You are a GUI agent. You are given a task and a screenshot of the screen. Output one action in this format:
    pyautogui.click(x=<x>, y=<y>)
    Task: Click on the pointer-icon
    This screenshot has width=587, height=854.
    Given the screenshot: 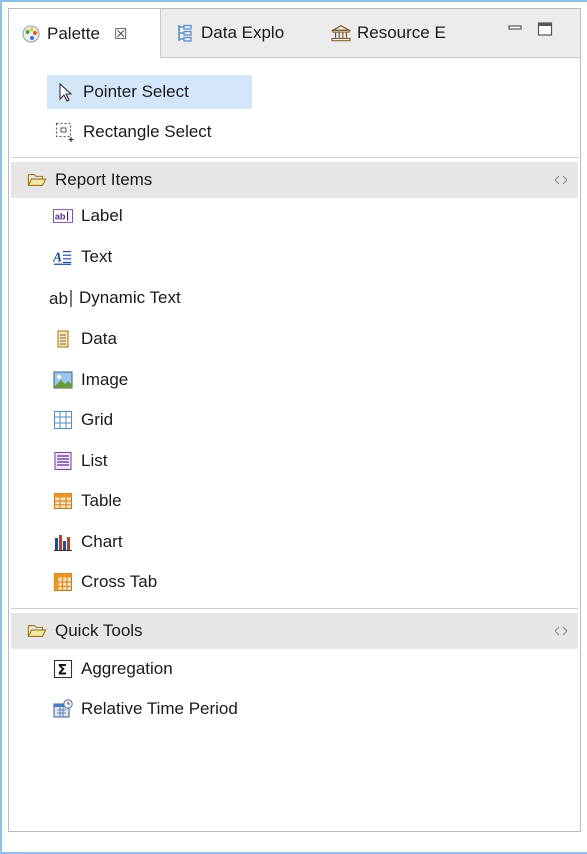 What is the action you would take?
    pyautogui.click(x=66, y=92)
    